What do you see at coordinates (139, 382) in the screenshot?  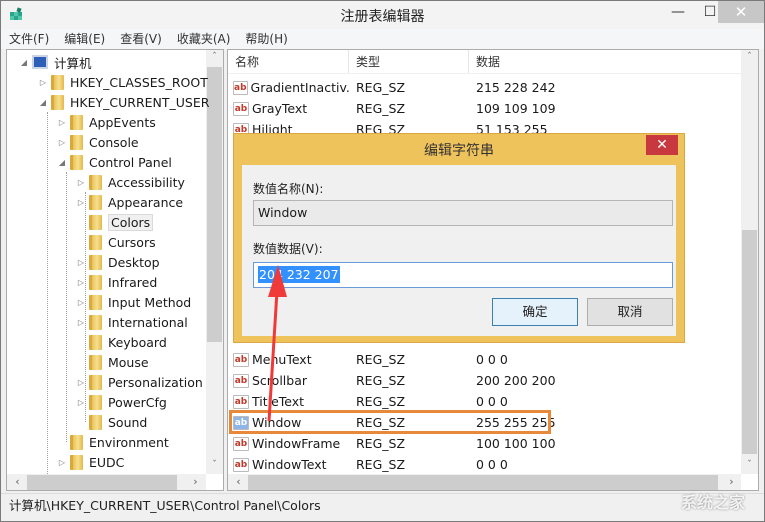 I see `tree-item: ▷ Personalization` at bounding box center [139, 382].